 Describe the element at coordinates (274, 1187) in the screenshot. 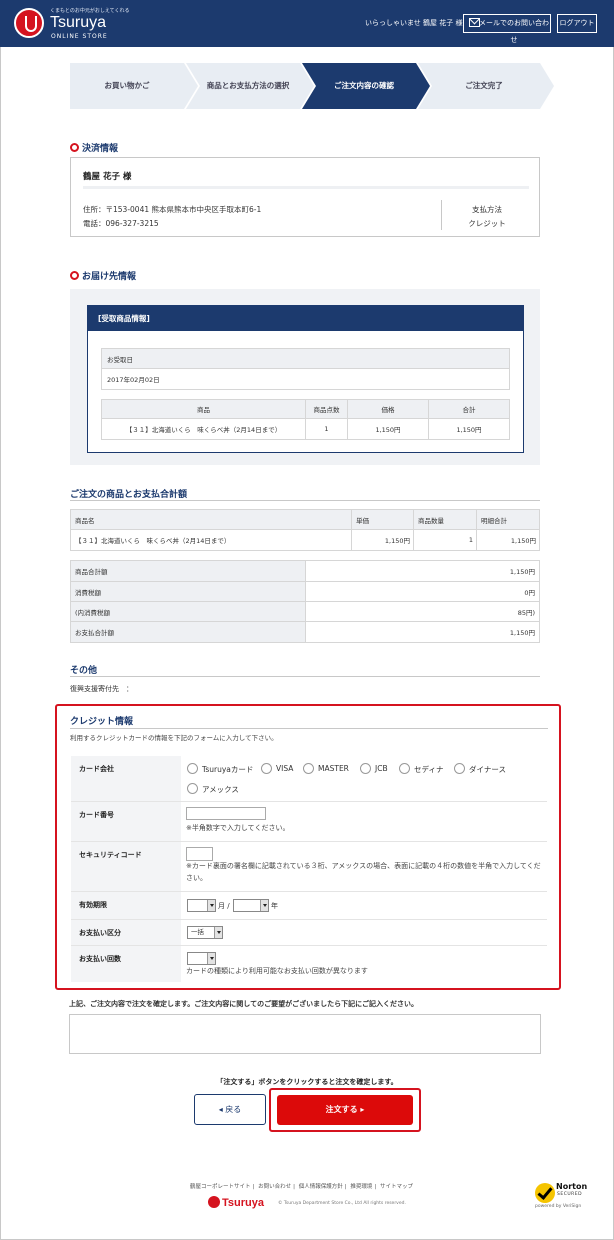

I see `footer-link-contact: お問い合わせ` at that location.